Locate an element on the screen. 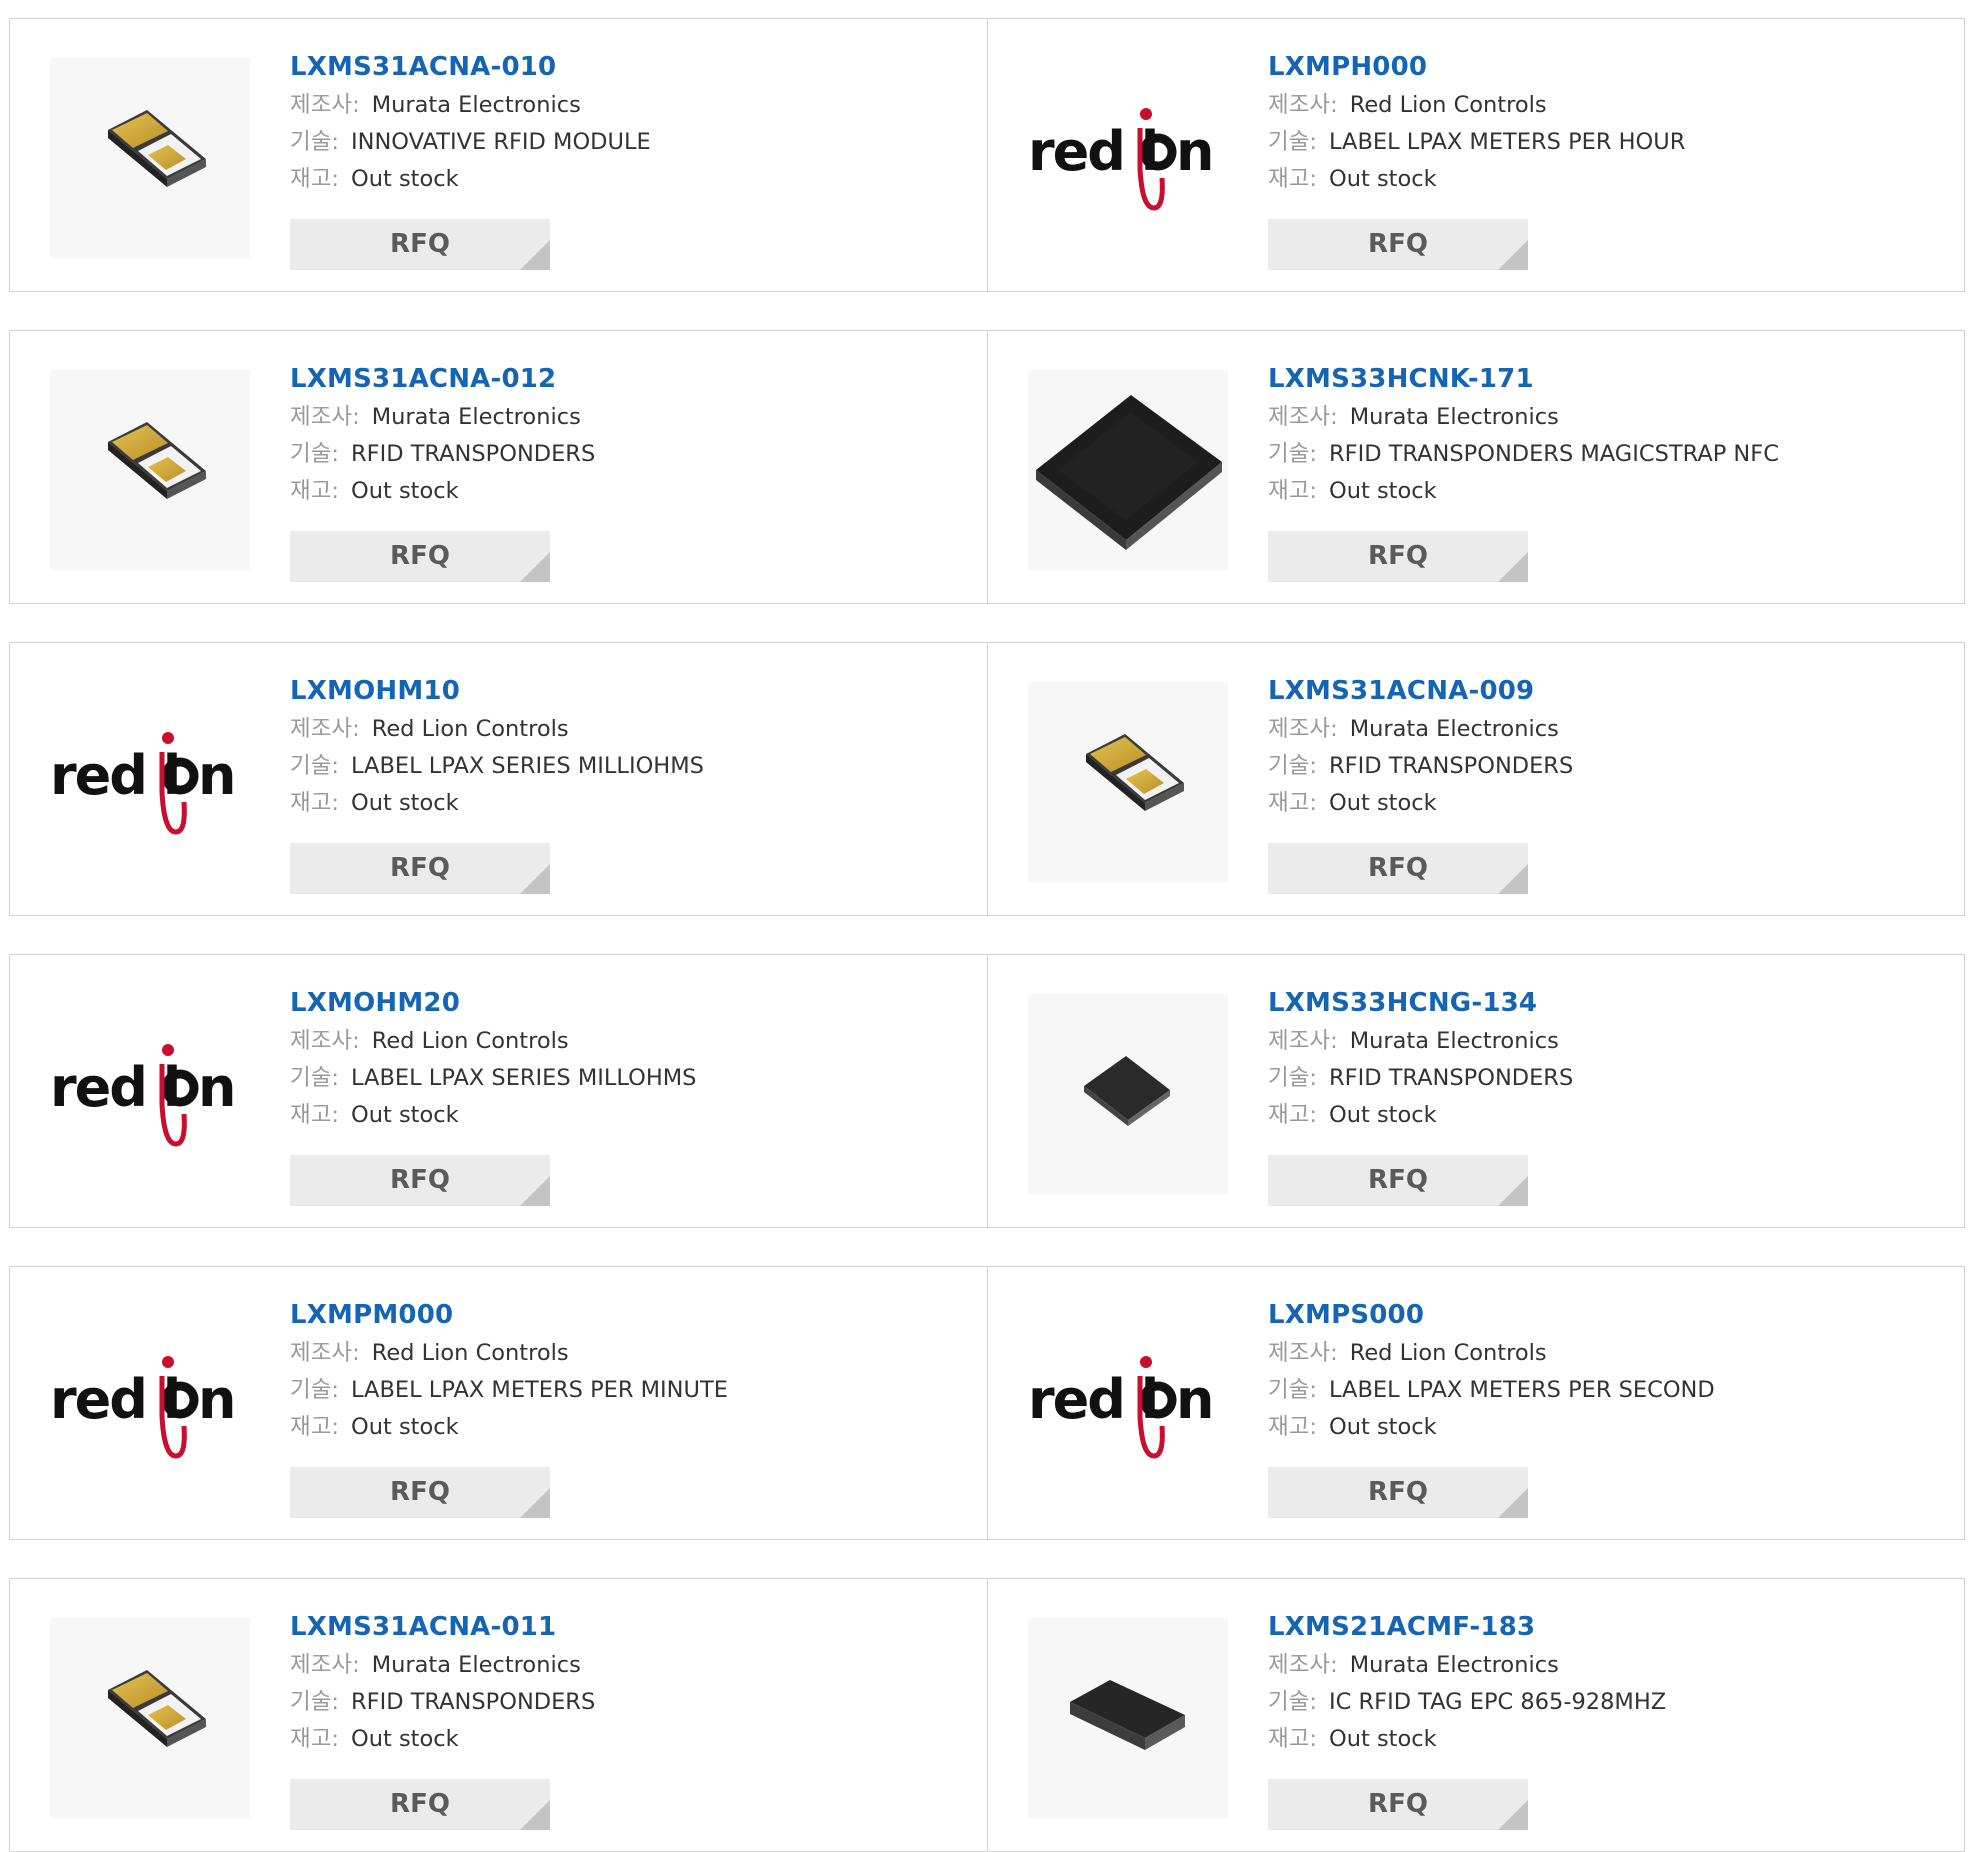 This screenshot has height=1852, width=1971. black-square-module-icon is located at coordinates (1128, 470).